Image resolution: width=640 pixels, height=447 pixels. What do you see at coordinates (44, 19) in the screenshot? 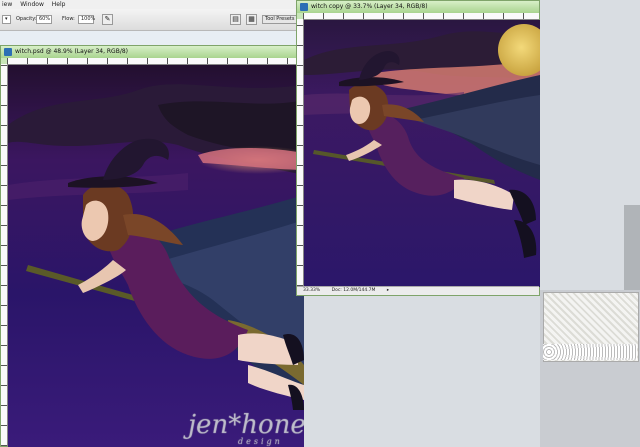
I see `opacity-field: 60%` at bounding box center [44, 19].